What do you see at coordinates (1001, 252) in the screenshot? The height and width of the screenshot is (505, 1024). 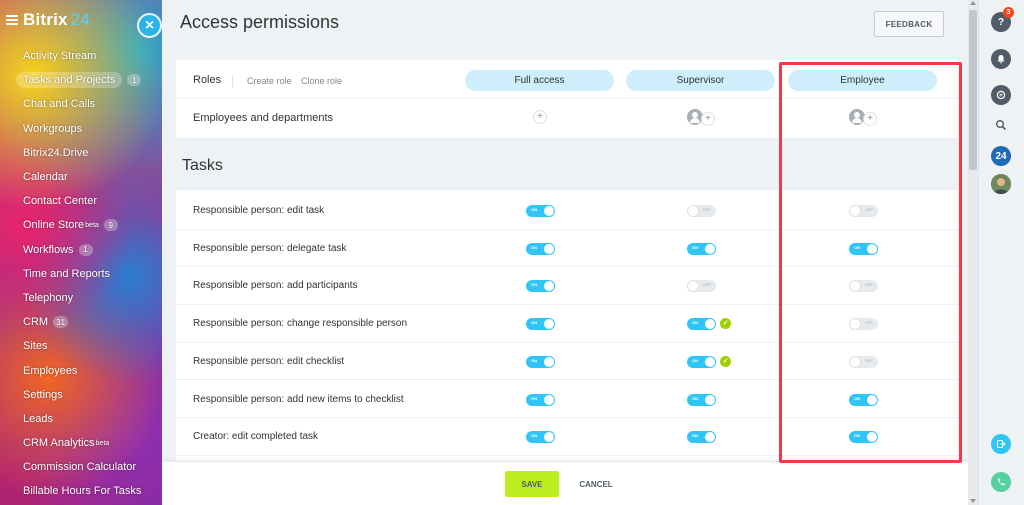 I see `right-rail: ? 3 24` at bounding box center [1001, 252].